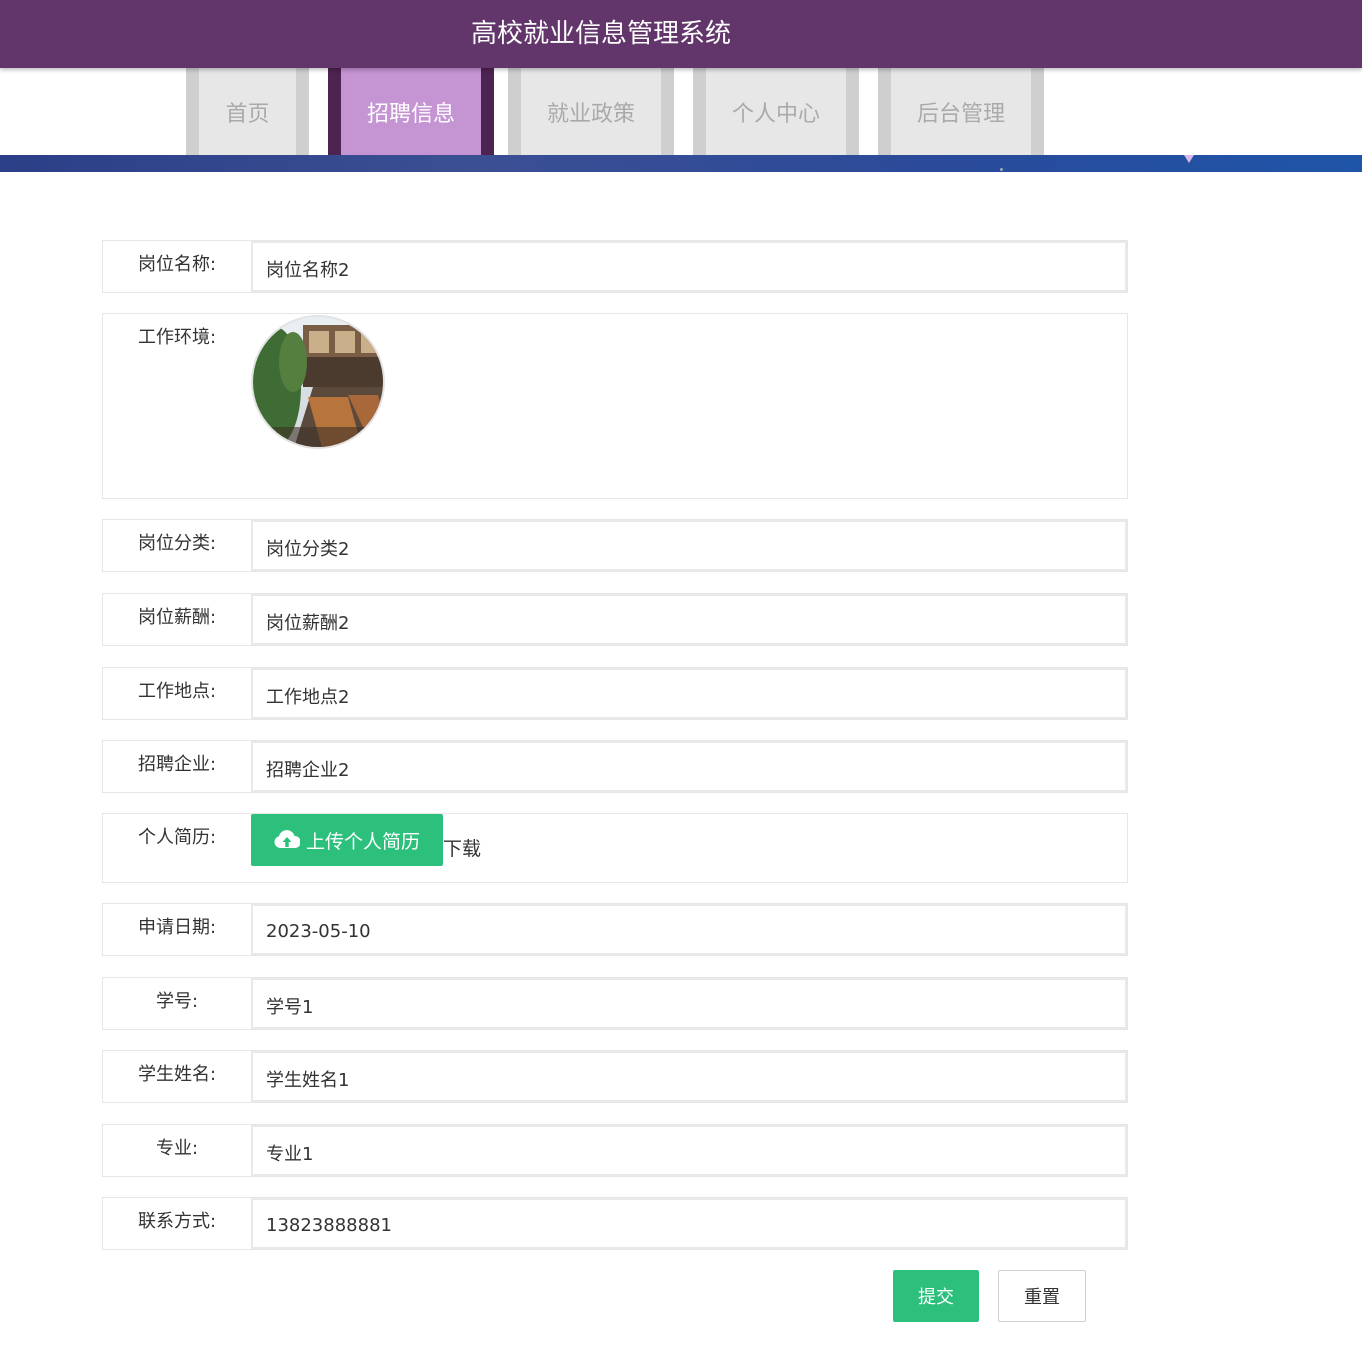 The width and height of the screenshot is (1362, 1372). I want to click on resume-label: 个人简历:, so click(177, 837).